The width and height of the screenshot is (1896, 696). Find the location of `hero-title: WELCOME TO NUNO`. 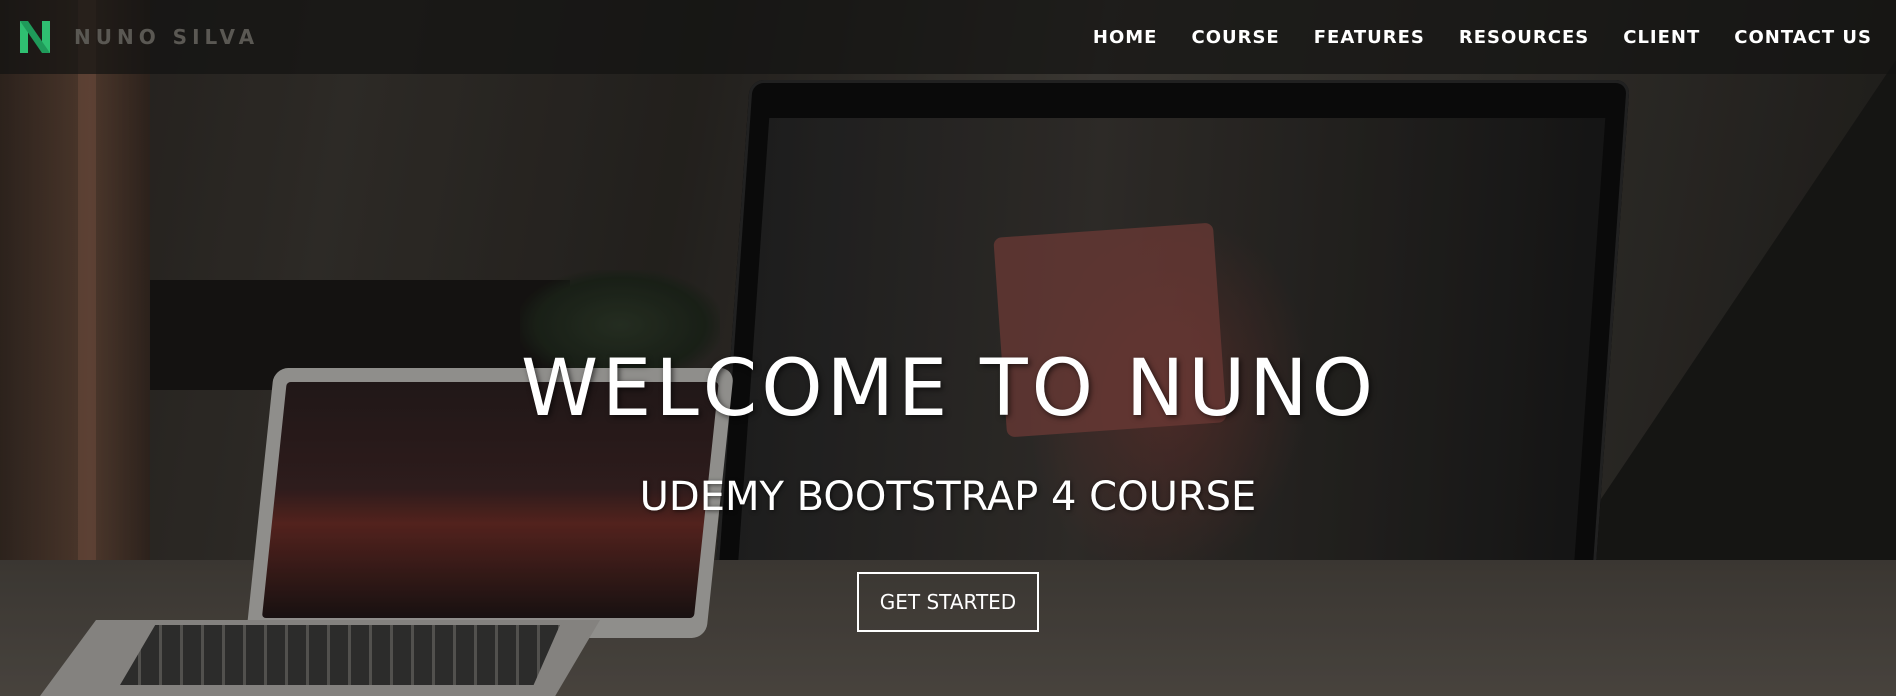

hero-title: WELCOME TO NUNO is located at coordinates (949, 389).